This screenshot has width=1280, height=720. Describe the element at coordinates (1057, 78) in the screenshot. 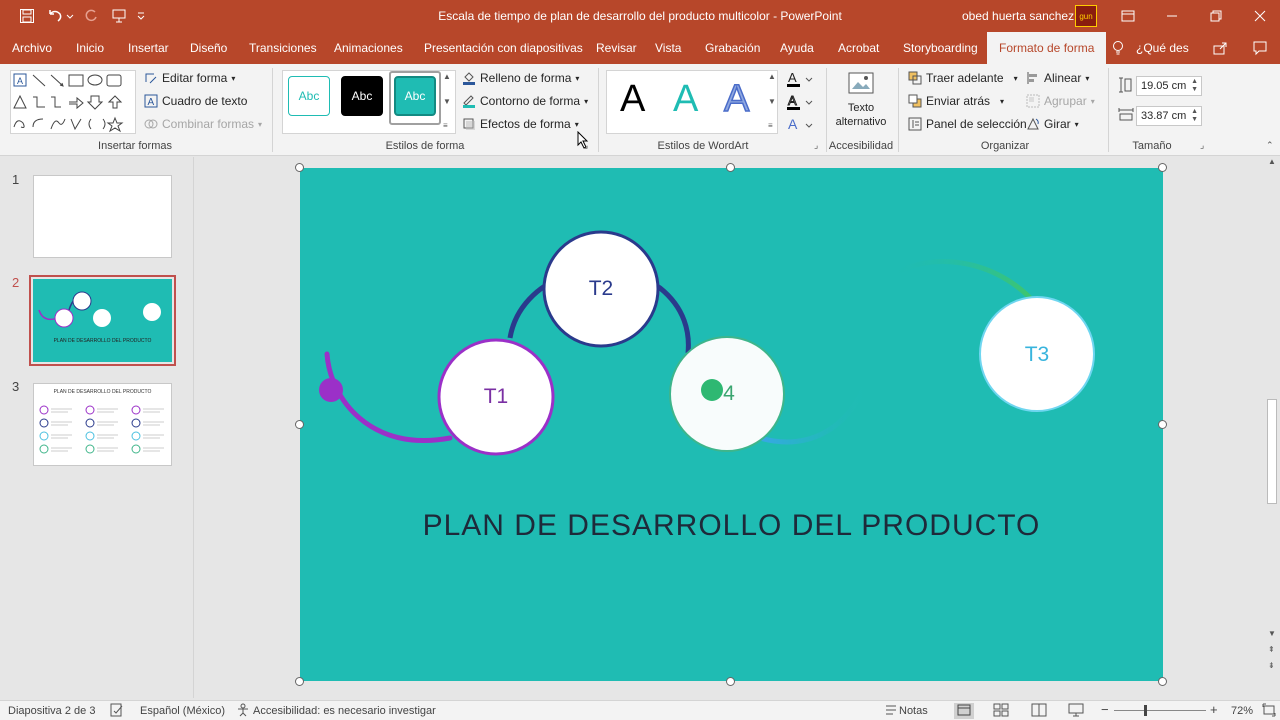

I see `align-button: Alinear ▾` at that location.